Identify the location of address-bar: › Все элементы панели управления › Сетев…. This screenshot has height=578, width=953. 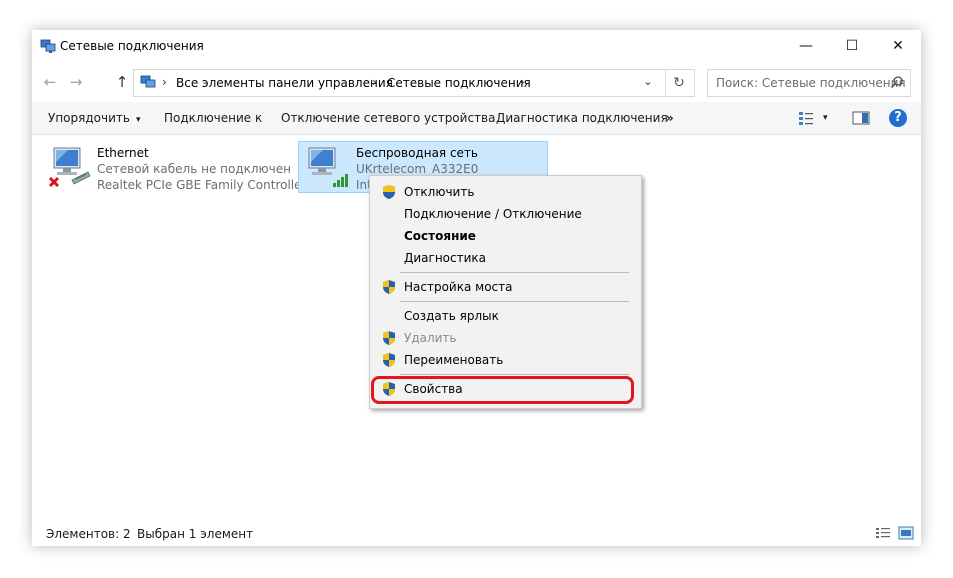
(399, 83).